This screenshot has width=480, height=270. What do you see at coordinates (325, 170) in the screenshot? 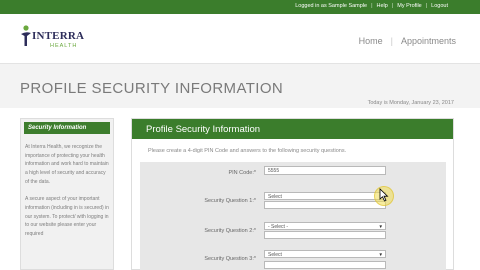
I see `pin-input: 5555` at bounding box center [325, 170].